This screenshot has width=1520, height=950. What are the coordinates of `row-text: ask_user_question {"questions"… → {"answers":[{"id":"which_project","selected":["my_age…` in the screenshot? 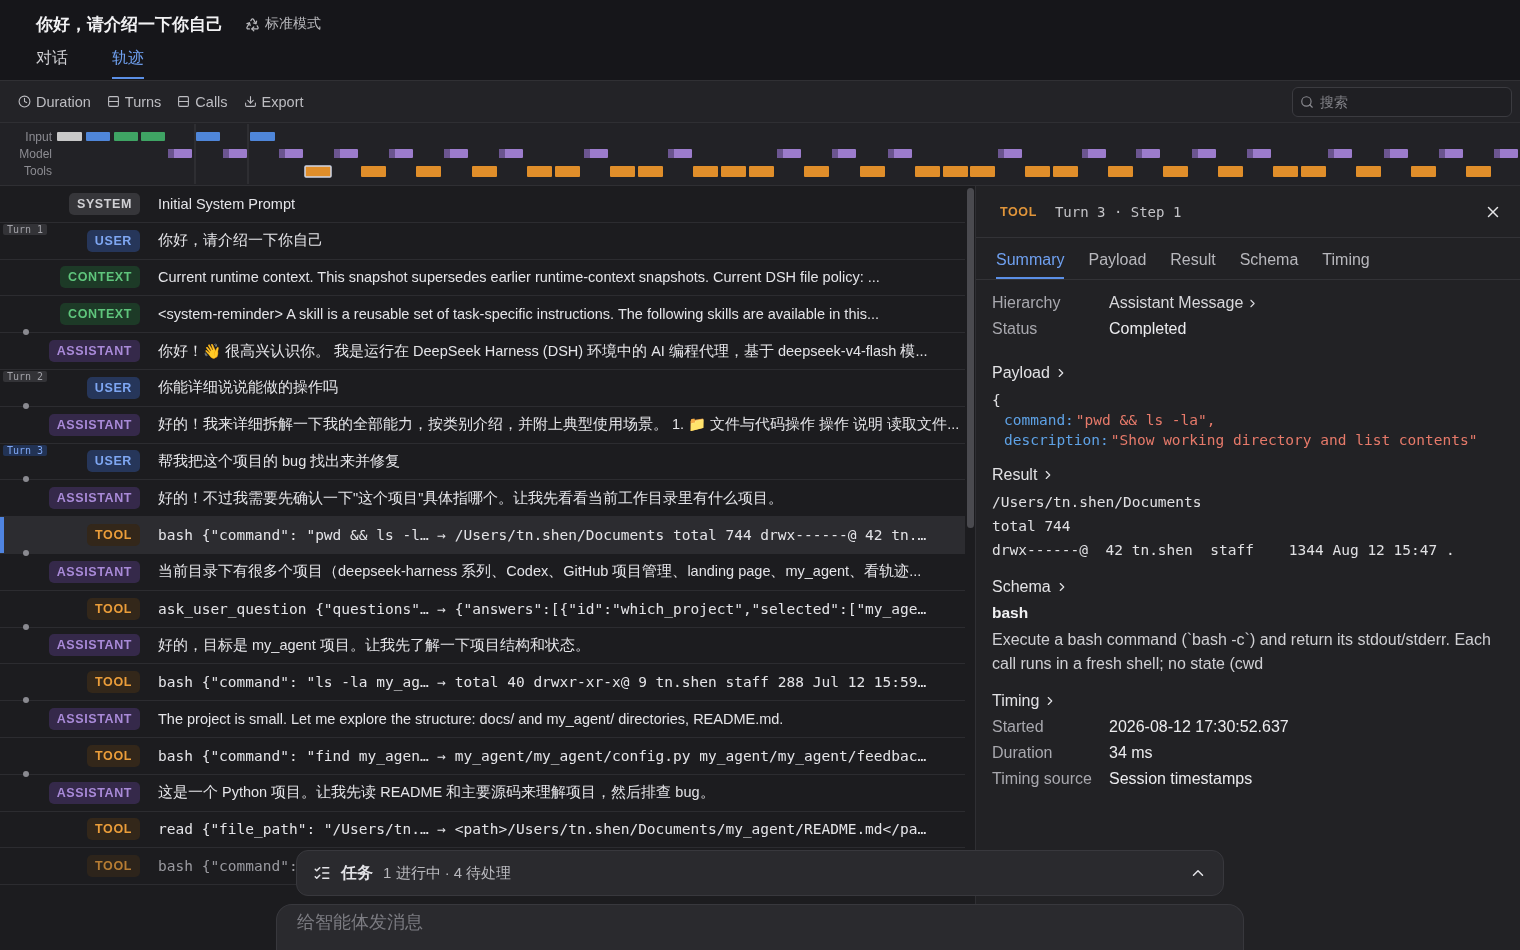 It's located at (542, 608).